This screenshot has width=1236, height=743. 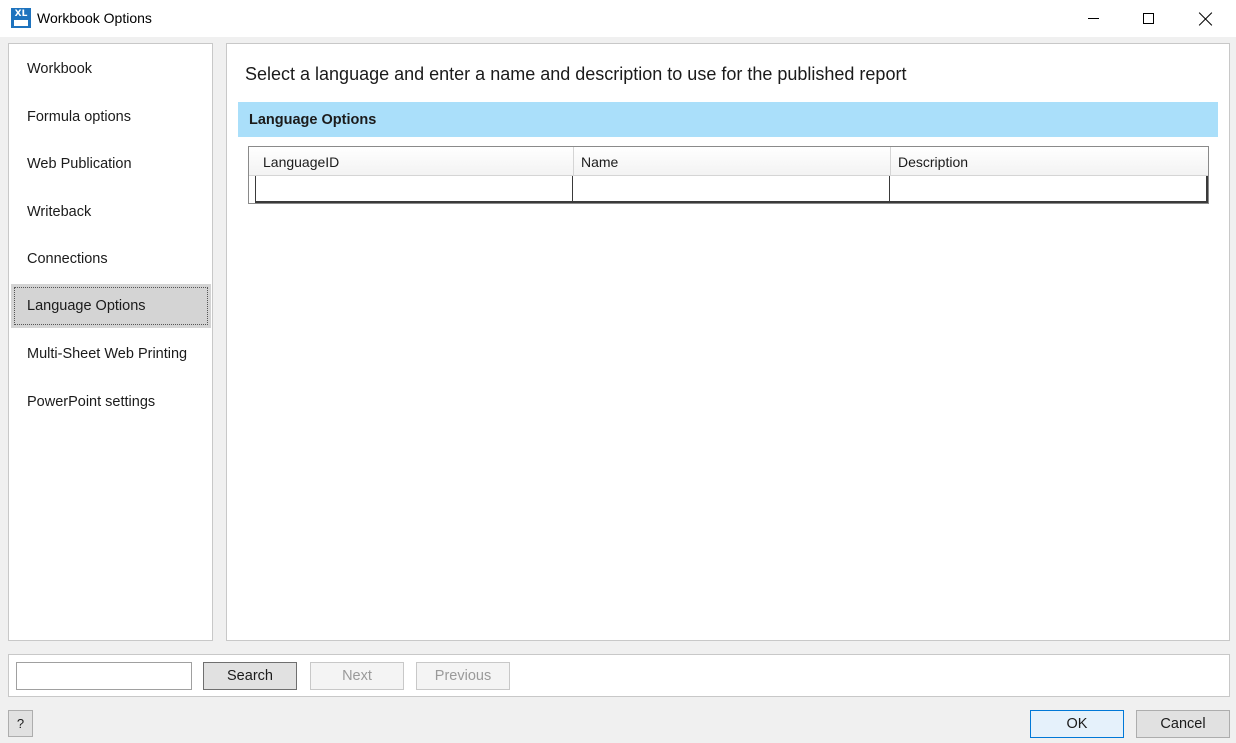 What do you see at coordinates (107, 354) in the screenshot?
I see `sidebar-item-label: Multi-Sheet Web Printing` at bounding box center [107, 354].